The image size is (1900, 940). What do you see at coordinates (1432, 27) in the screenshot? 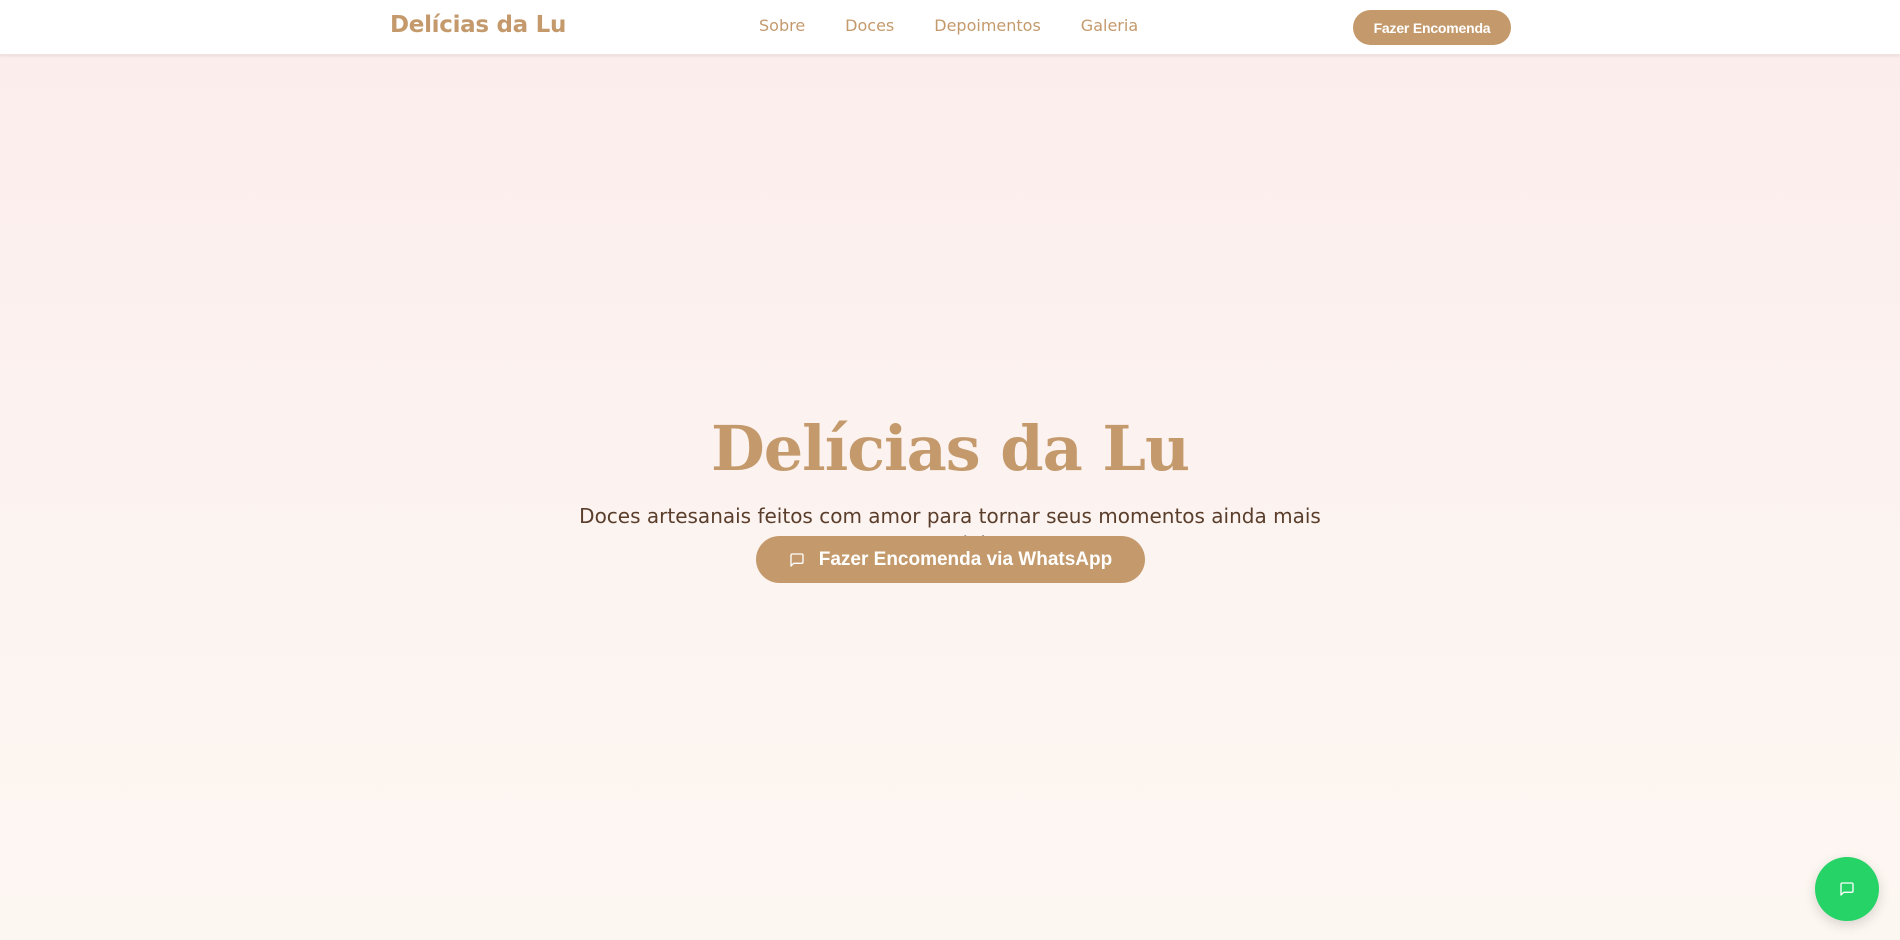
I see `order-button: Fazer Encomenda` at bounding box center [1432, 27].